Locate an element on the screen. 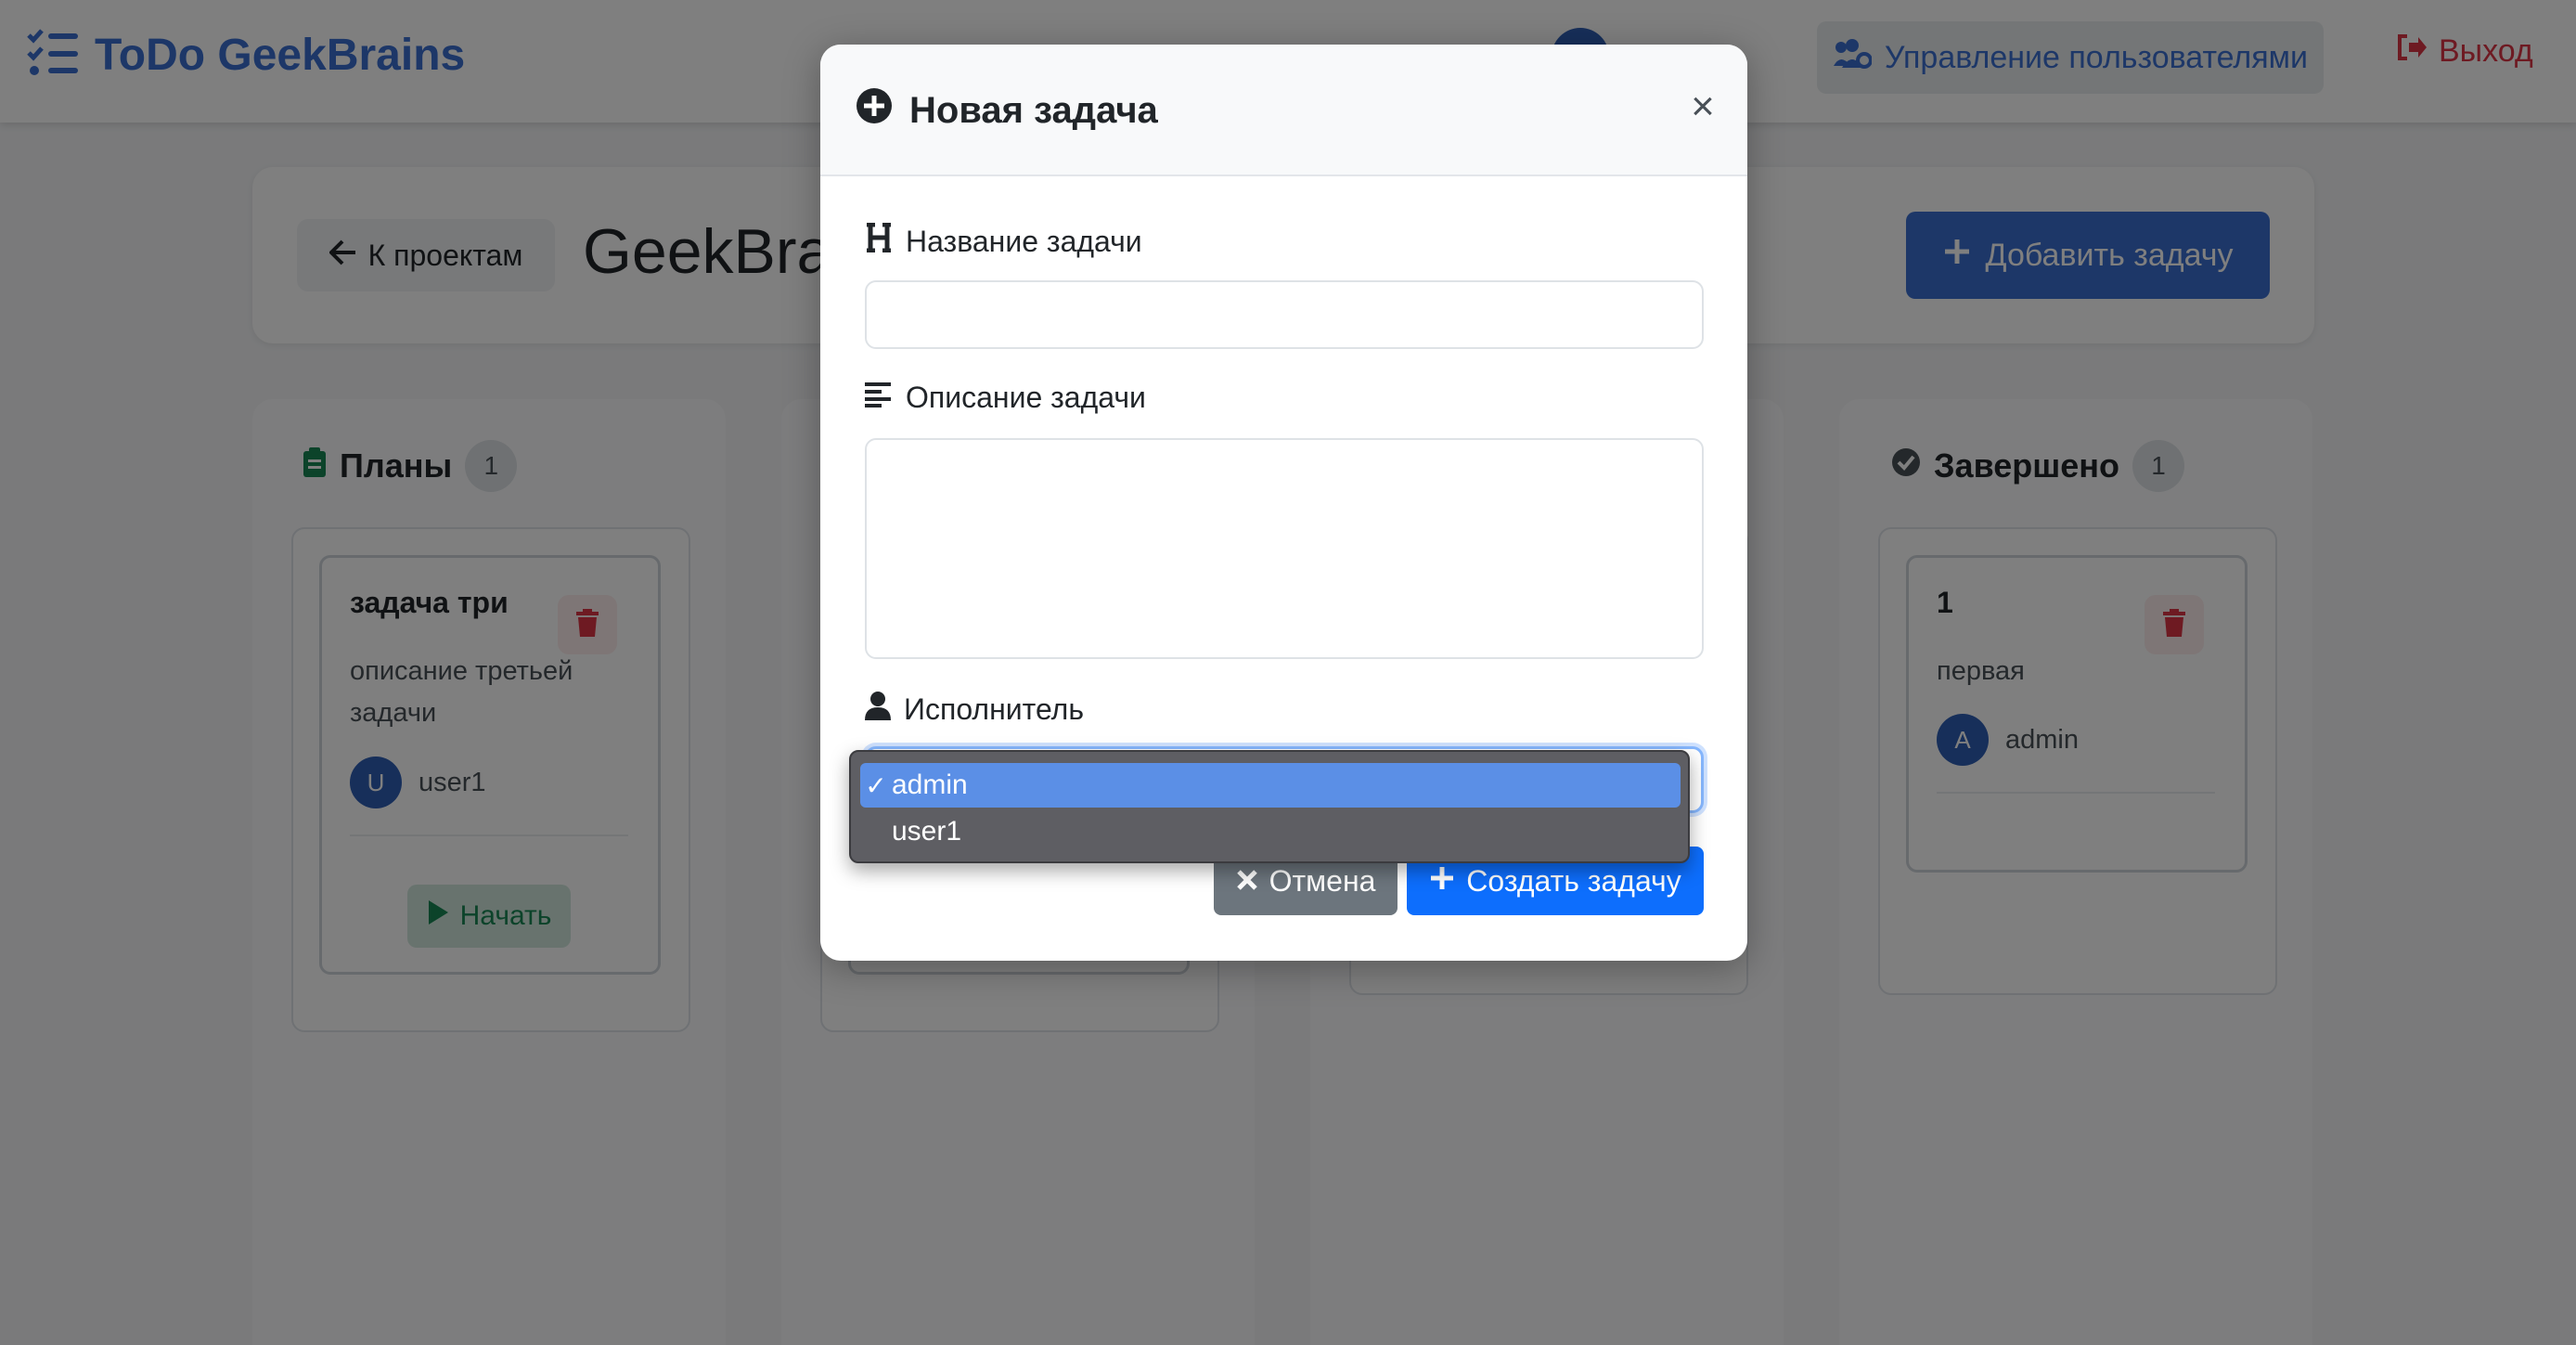 This screenshot has width=2576, height=1345. task-description-label-text: Описание задачи is located at coordinates (1026, 397).